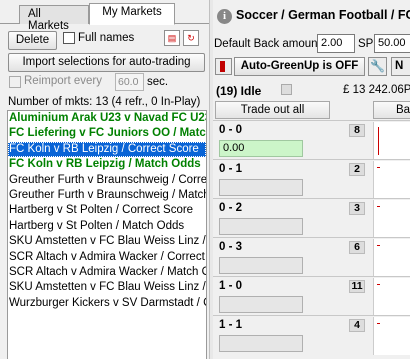 The height and width of the screenshot is (359, 410). I want to click on market-item-selected: FC Koln v RB Leipzig / Correct Score, so click(107, 149).